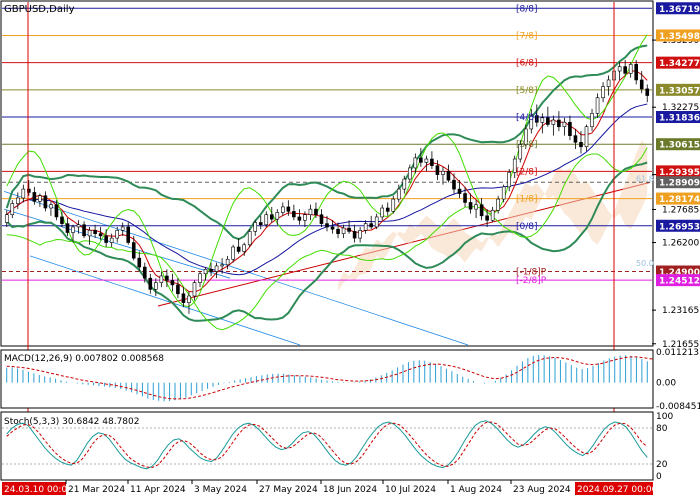 The image size is (700, 504). I want to click on date-label: 18 Jun 2024, so click(350, 490).